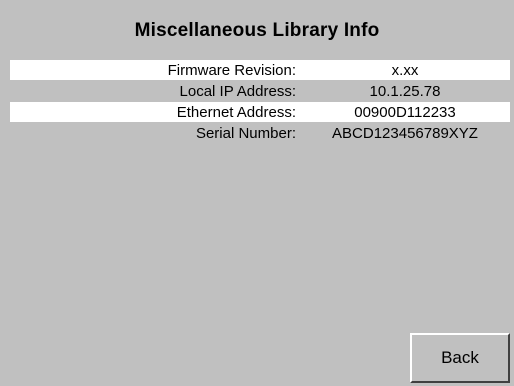 This screenshot has width=514, height=386. I want to click on info-row-firmware-revision: Firmware Revision: x.xx, so click(260, 70).